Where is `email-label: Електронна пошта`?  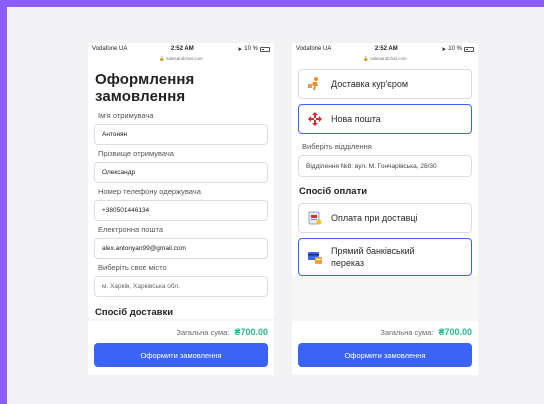
email-label: Електронна пошта is located at coordinates (131, 229).